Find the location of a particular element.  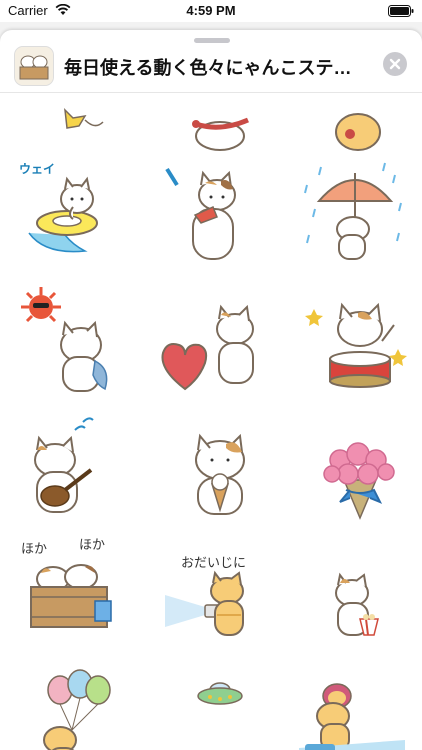

sticker-umbrella-cat is located at coordinates (355, 215).